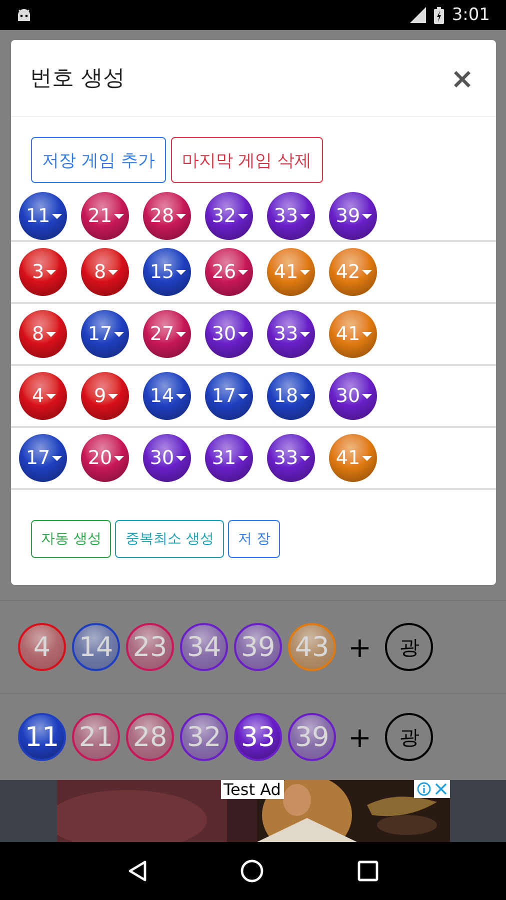 Image resolution: width=506 pixels, height=900 pixels. I want to click on info-icon, so click(423, 789).